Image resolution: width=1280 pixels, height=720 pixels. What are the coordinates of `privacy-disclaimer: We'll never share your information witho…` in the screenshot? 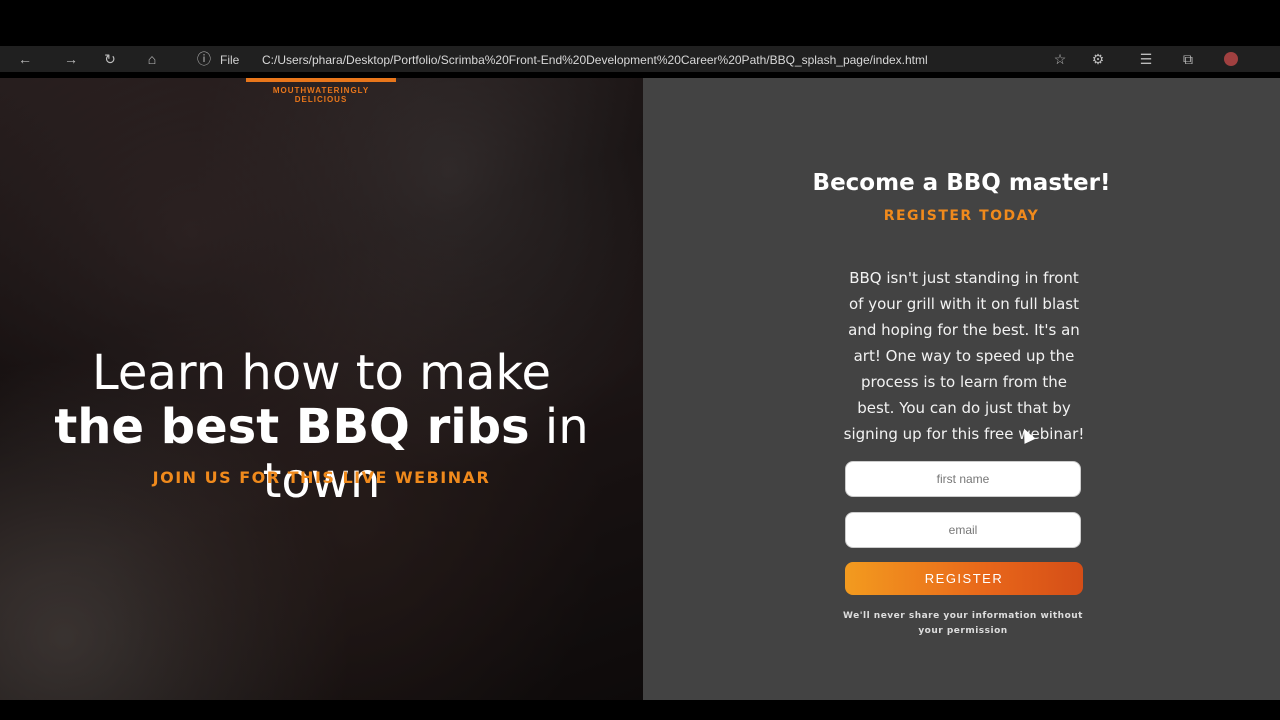 It's located at (963, 623).